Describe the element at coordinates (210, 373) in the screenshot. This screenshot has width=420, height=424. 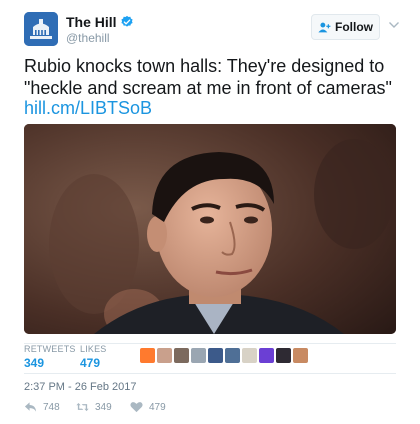
I see `divider` at that location.